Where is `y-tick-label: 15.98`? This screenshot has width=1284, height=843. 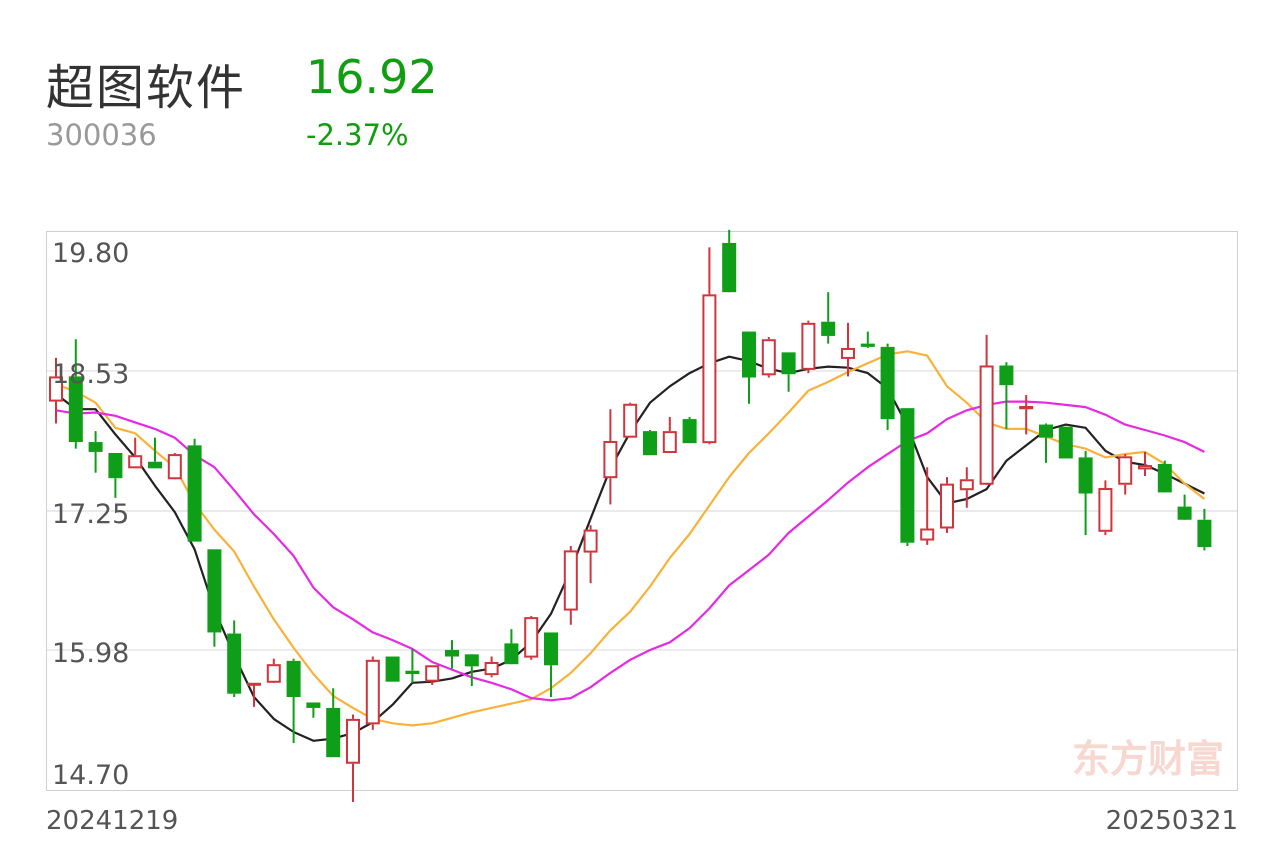
y-tick-label: 15.98 is located at coordinates (90, 653).